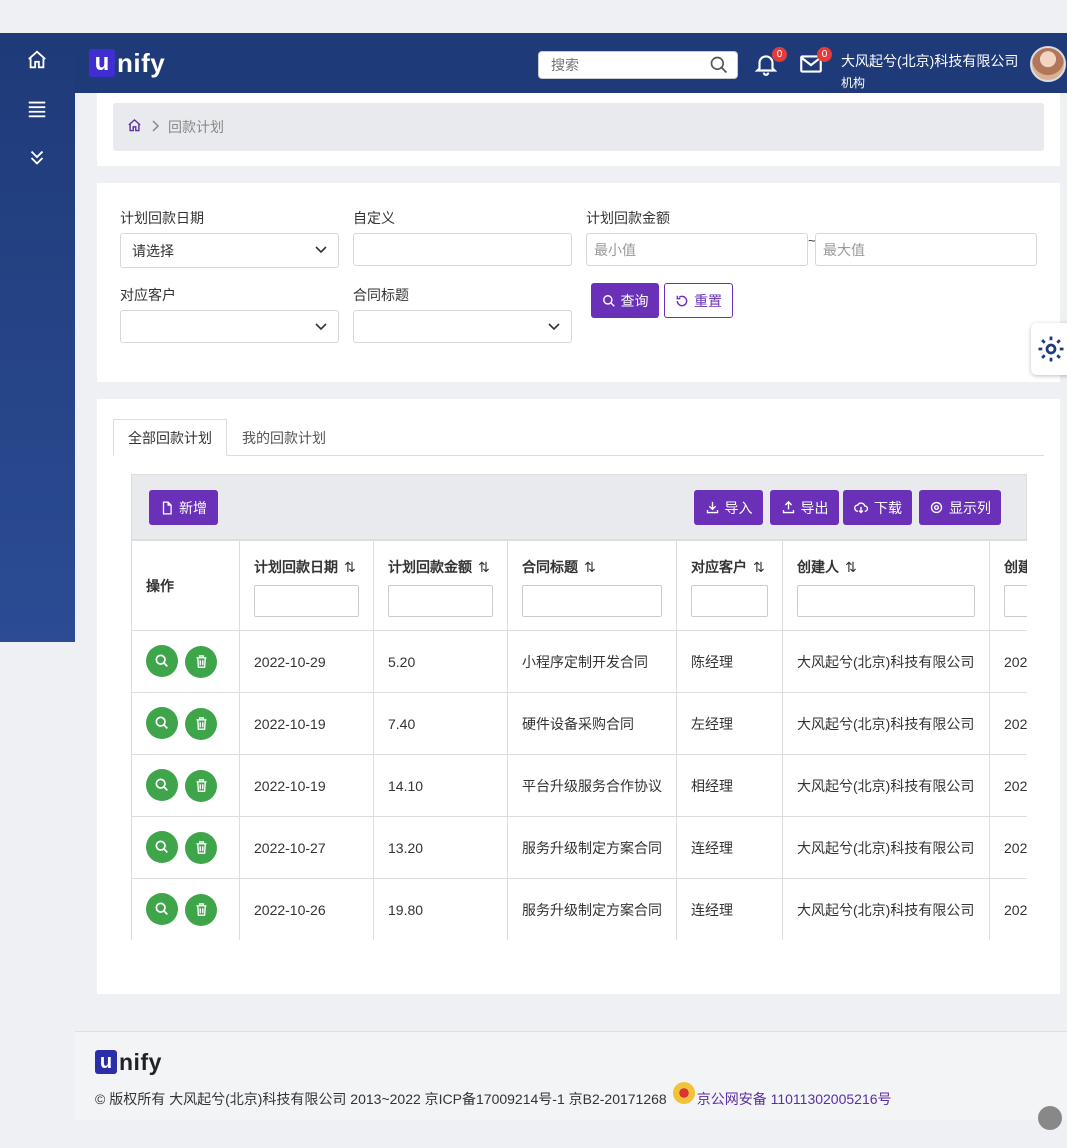 The width and height of the screenshot is (1067, 1148). What do you see at coordinates (729, 785) in the screenshot?
I see `customer-cell: 相经理` at bounding box center [729, 785].